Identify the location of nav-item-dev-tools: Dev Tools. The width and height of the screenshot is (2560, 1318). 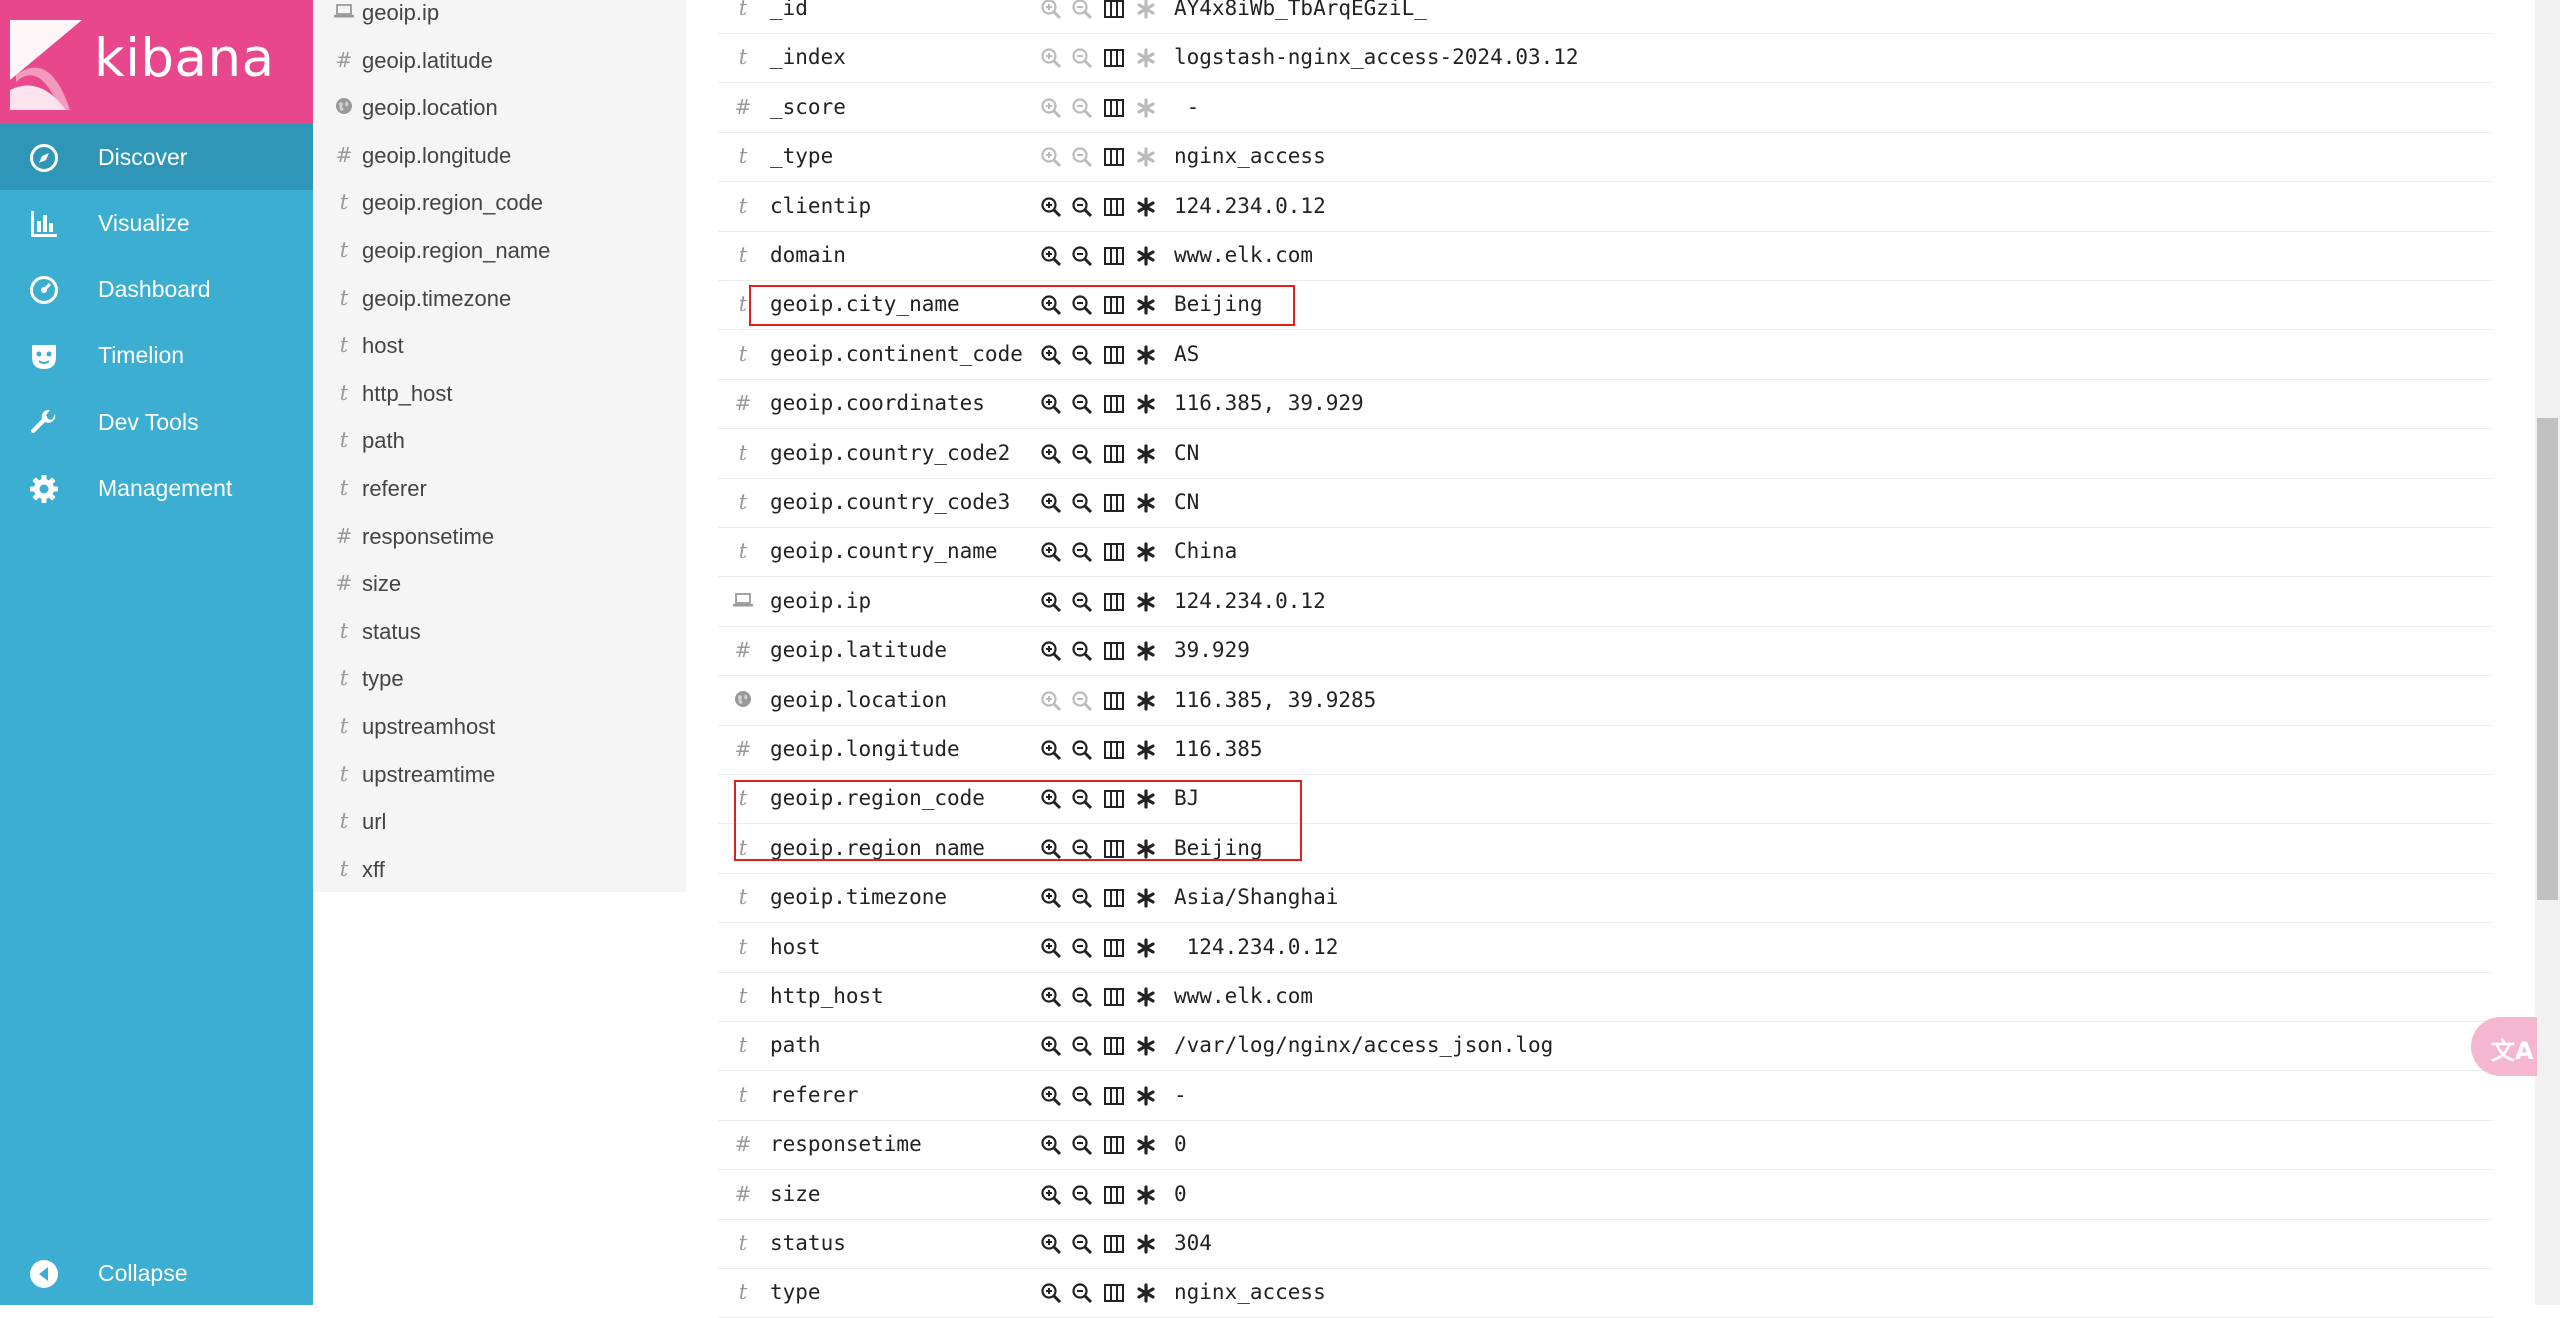
(156, 422).